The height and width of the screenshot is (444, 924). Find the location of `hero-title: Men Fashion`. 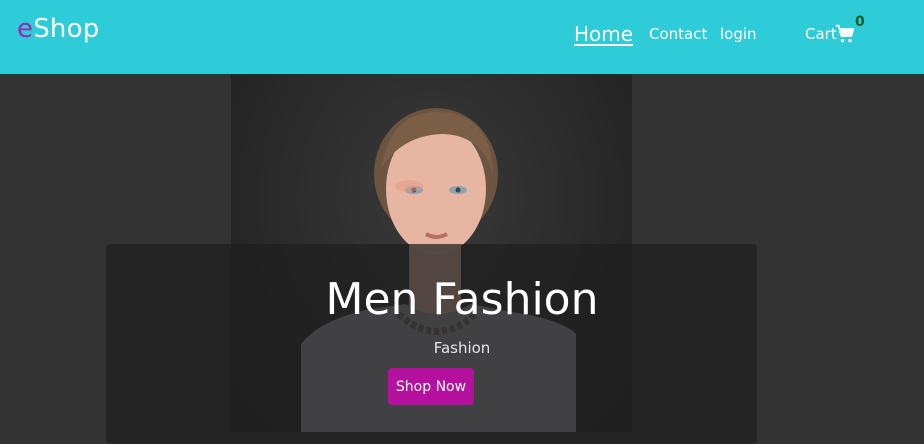

hero-title: Men Fashion is located at coordinates (462, 299).